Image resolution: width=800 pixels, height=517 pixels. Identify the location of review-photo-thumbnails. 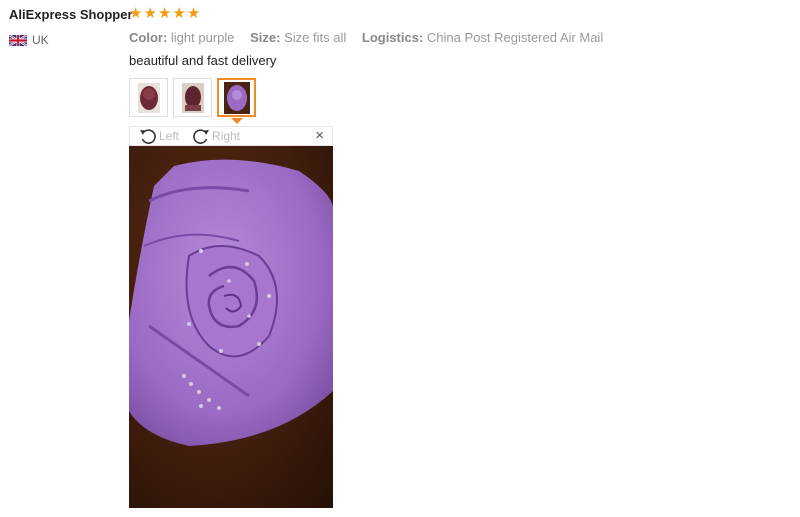
(192, 101).